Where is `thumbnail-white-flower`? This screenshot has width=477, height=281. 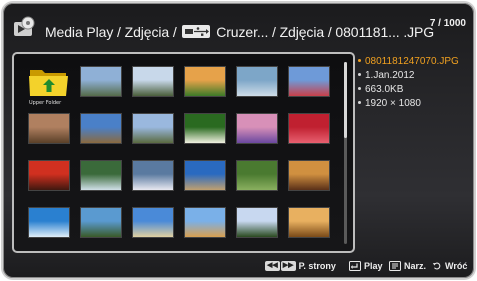
thumbnail-white-flower is located at coordinates (205, 128).